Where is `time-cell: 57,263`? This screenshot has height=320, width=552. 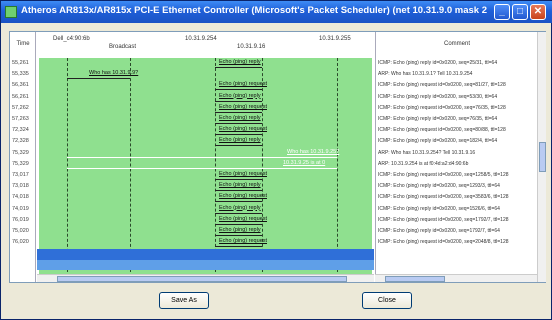
time-cell: 57,263 is located at coordinates (20, 119).